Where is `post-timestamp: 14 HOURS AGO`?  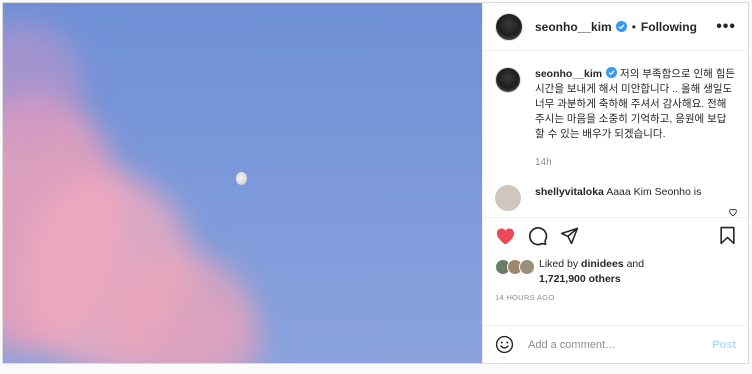 post-timestamp: 14 HOURS AGO is located at coordinates (615, 297).